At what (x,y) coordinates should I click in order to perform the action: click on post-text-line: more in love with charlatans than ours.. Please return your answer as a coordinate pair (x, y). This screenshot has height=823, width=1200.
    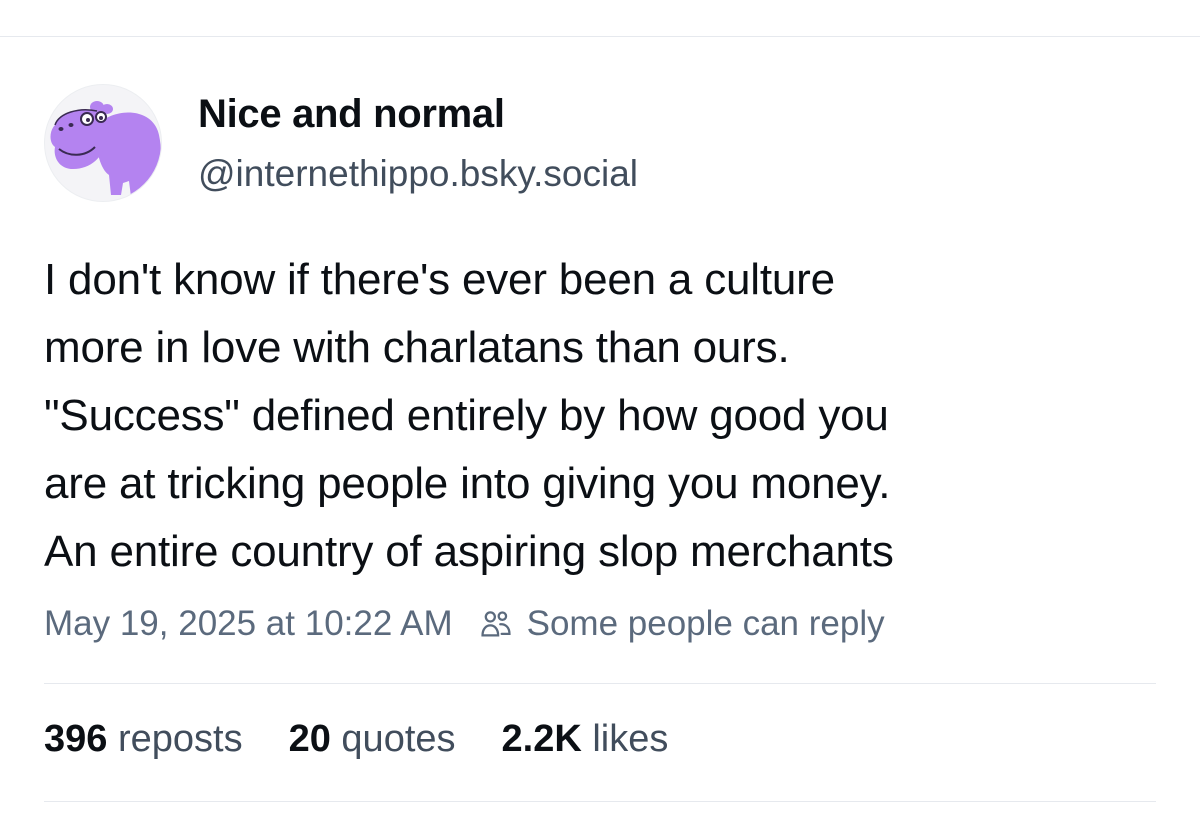
    Looking at the image, I should click on (417, 347).